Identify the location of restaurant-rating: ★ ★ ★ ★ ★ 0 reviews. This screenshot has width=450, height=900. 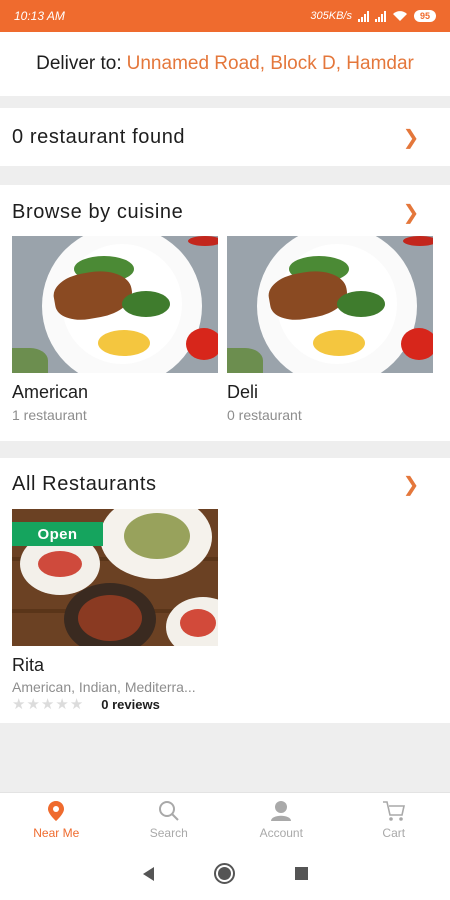
(115, 704).